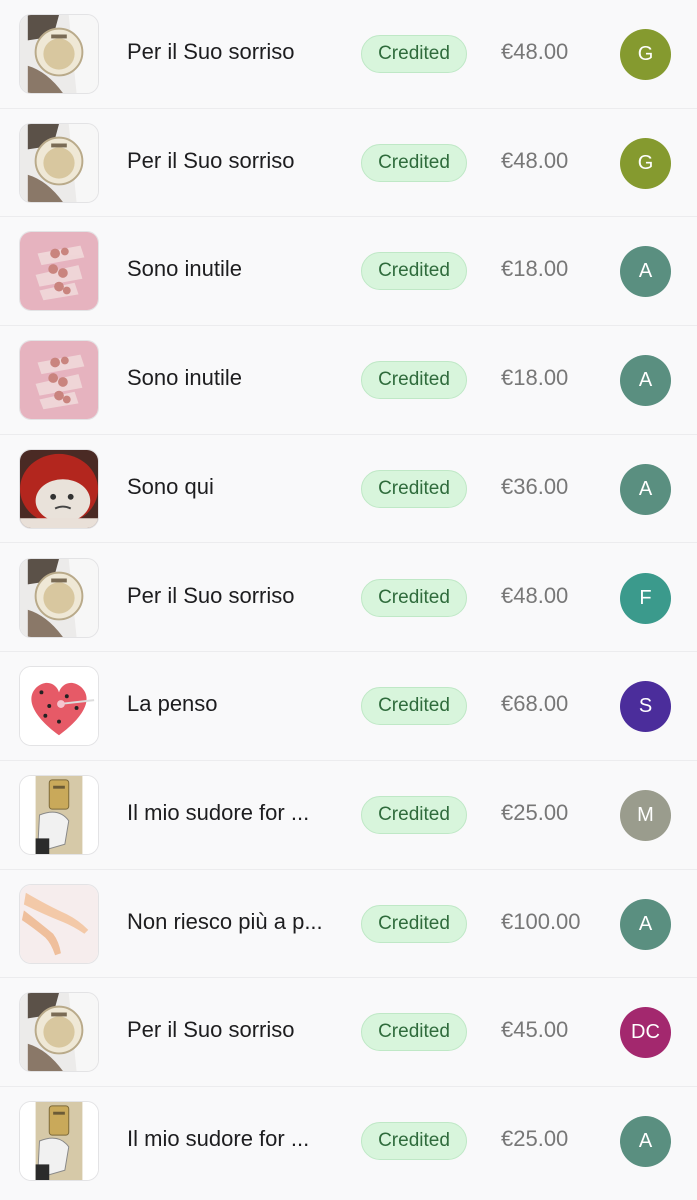 This screenshot has height=1200, width=697. What do you see at coordinates (170, 486) in the screenshot?
I see `product-title: Sono qui` at bounding box center [170, 486].